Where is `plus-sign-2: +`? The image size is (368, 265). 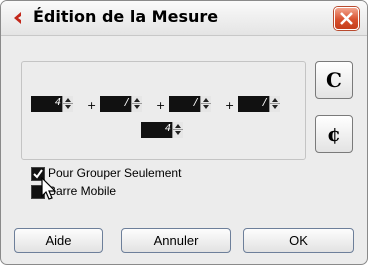 plus-sign-2: + is located at coordinates (161, 105).